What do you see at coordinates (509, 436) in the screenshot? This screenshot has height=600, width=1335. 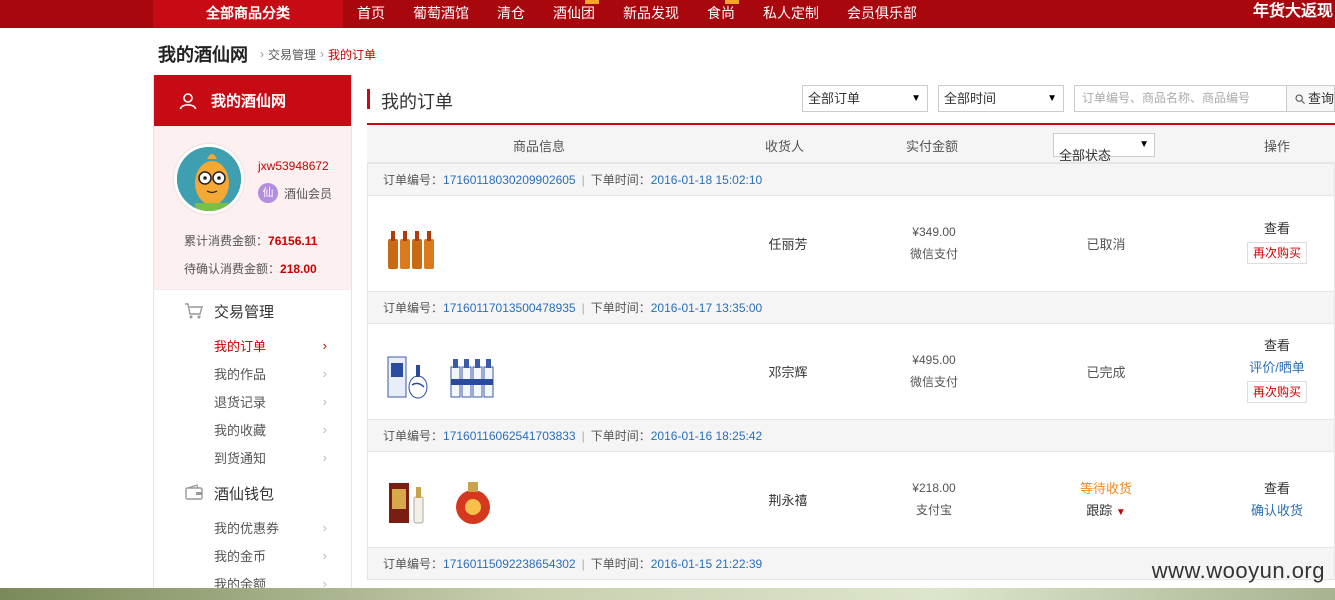 I see `order-number: 17160116062541703833` at bounding box center [509, 436].